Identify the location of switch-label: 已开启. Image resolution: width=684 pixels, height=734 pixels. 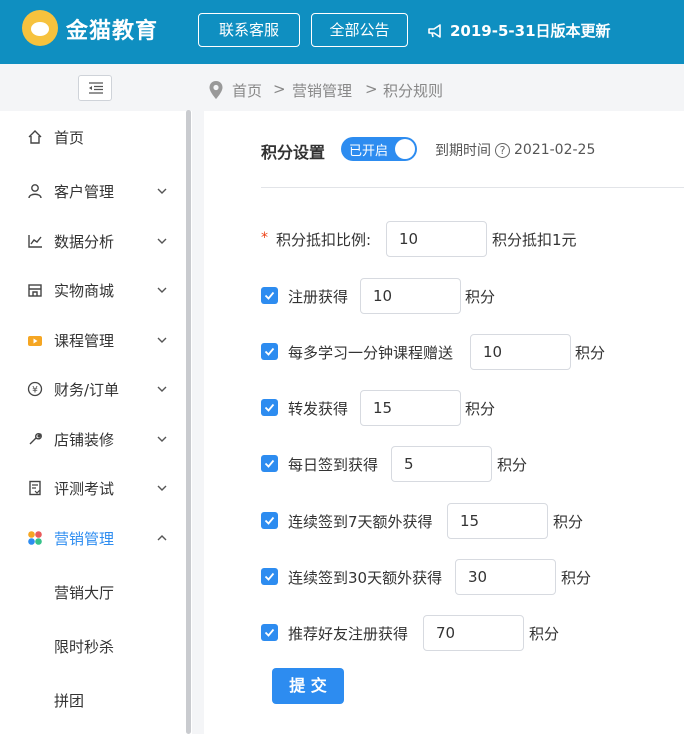
(369, 151).